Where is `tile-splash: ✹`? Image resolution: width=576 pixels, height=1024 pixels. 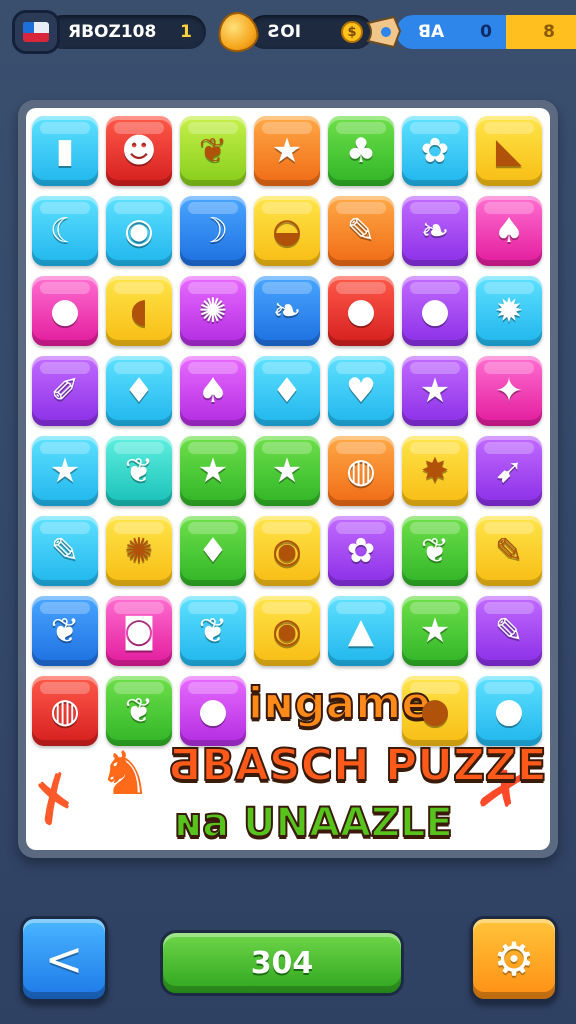 tile-splash: ✹ is located at coordinates (509, 311).